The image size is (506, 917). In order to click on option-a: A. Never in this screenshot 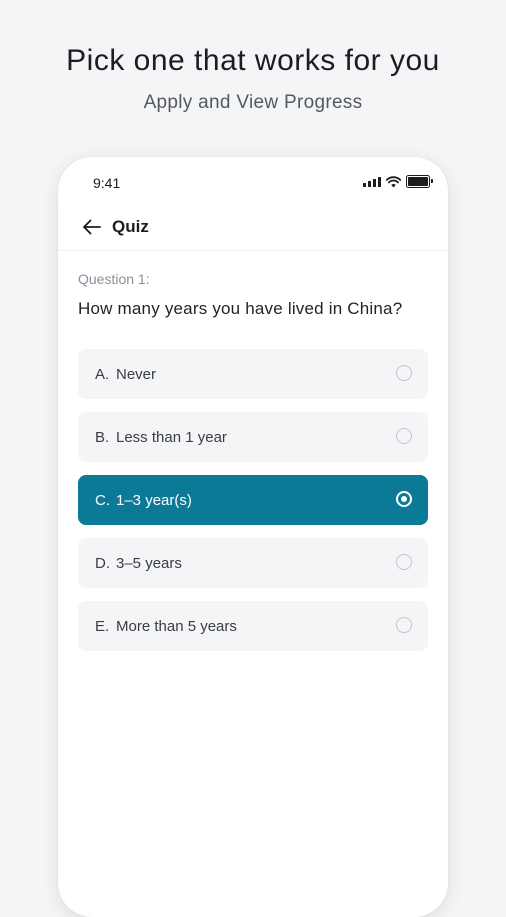, I will do `click(253, 374)`.